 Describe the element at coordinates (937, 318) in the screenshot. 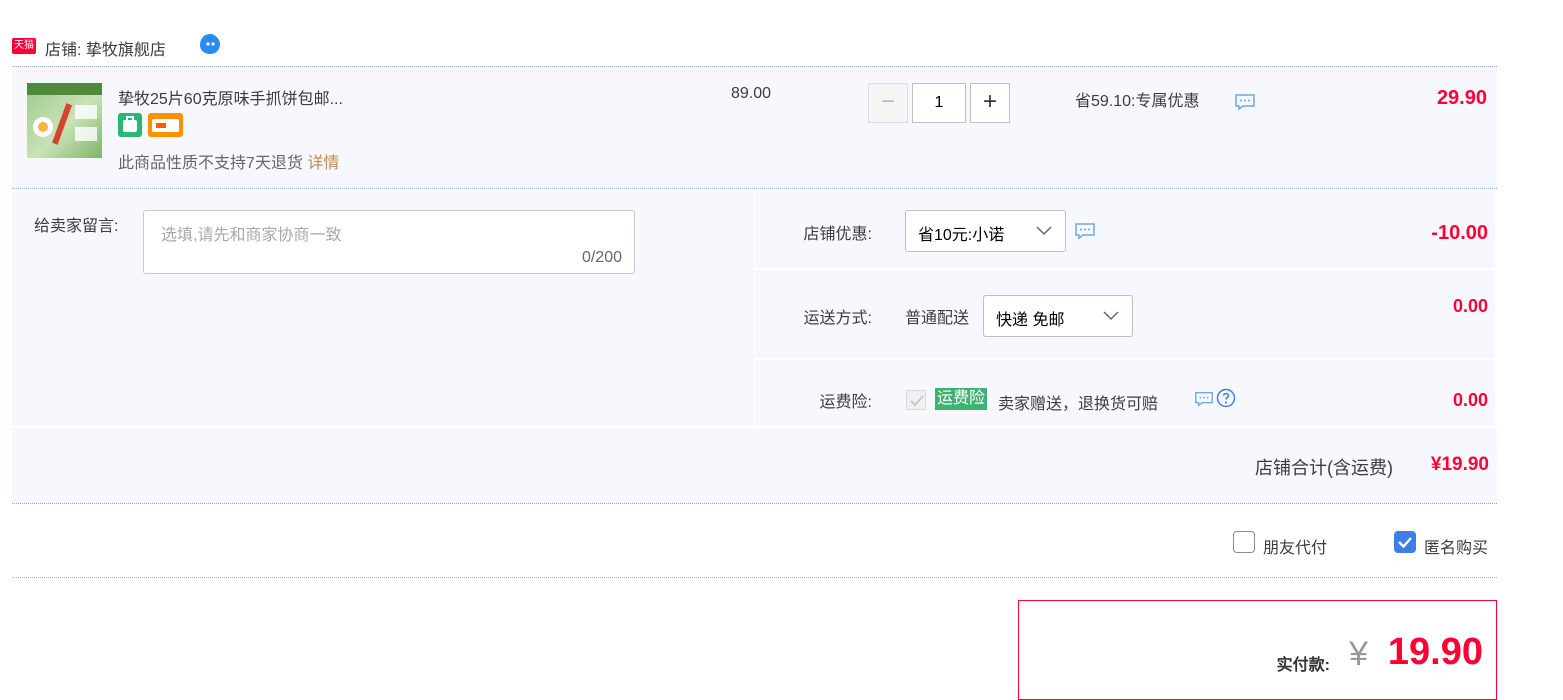

I see `shipping-method-name: 普通配送` at that location.